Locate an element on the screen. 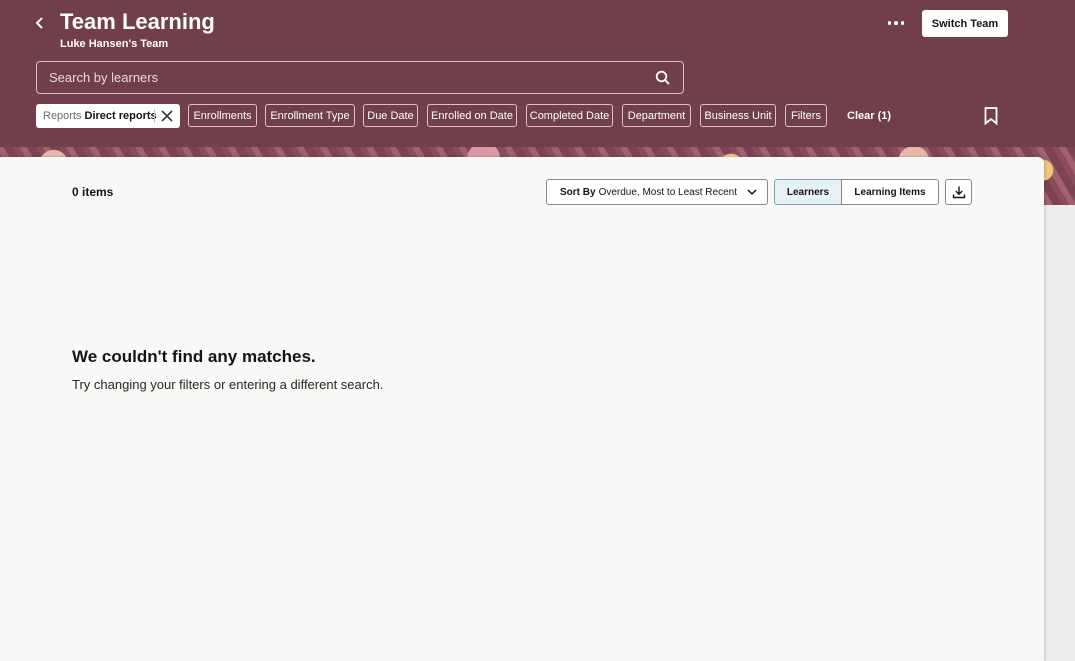 This screenshot has height=661, width=1075. page-subtitle: Luke Hansen's Team is located at coordinates (114, 44).